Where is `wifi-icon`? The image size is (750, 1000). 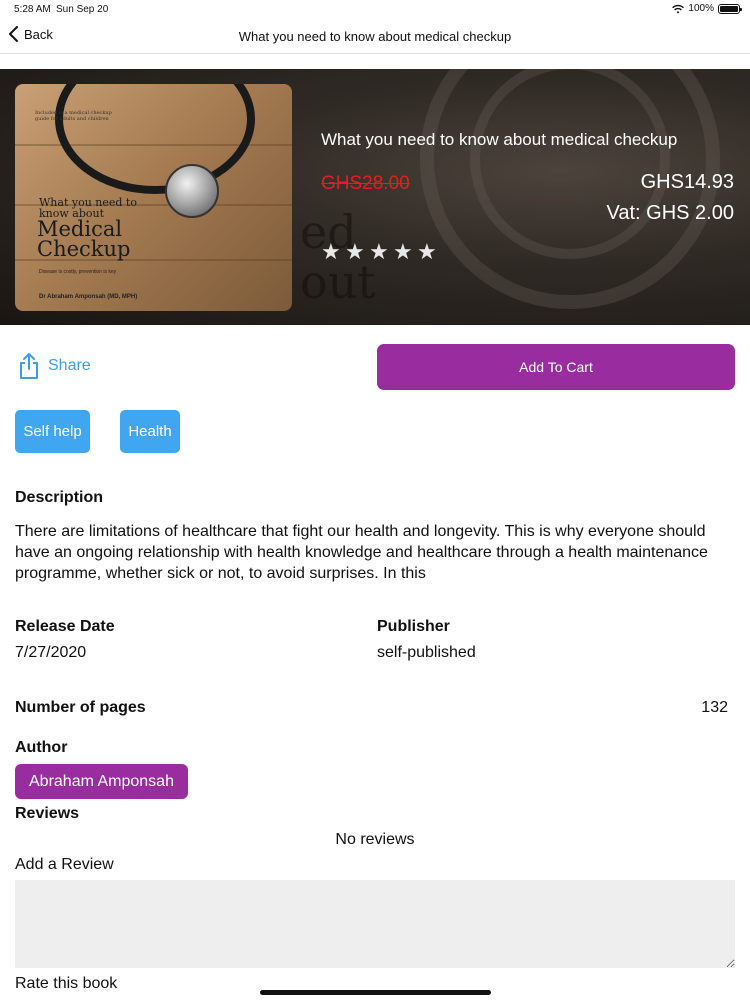
wifi-icon is located at coordinates (678, 8).